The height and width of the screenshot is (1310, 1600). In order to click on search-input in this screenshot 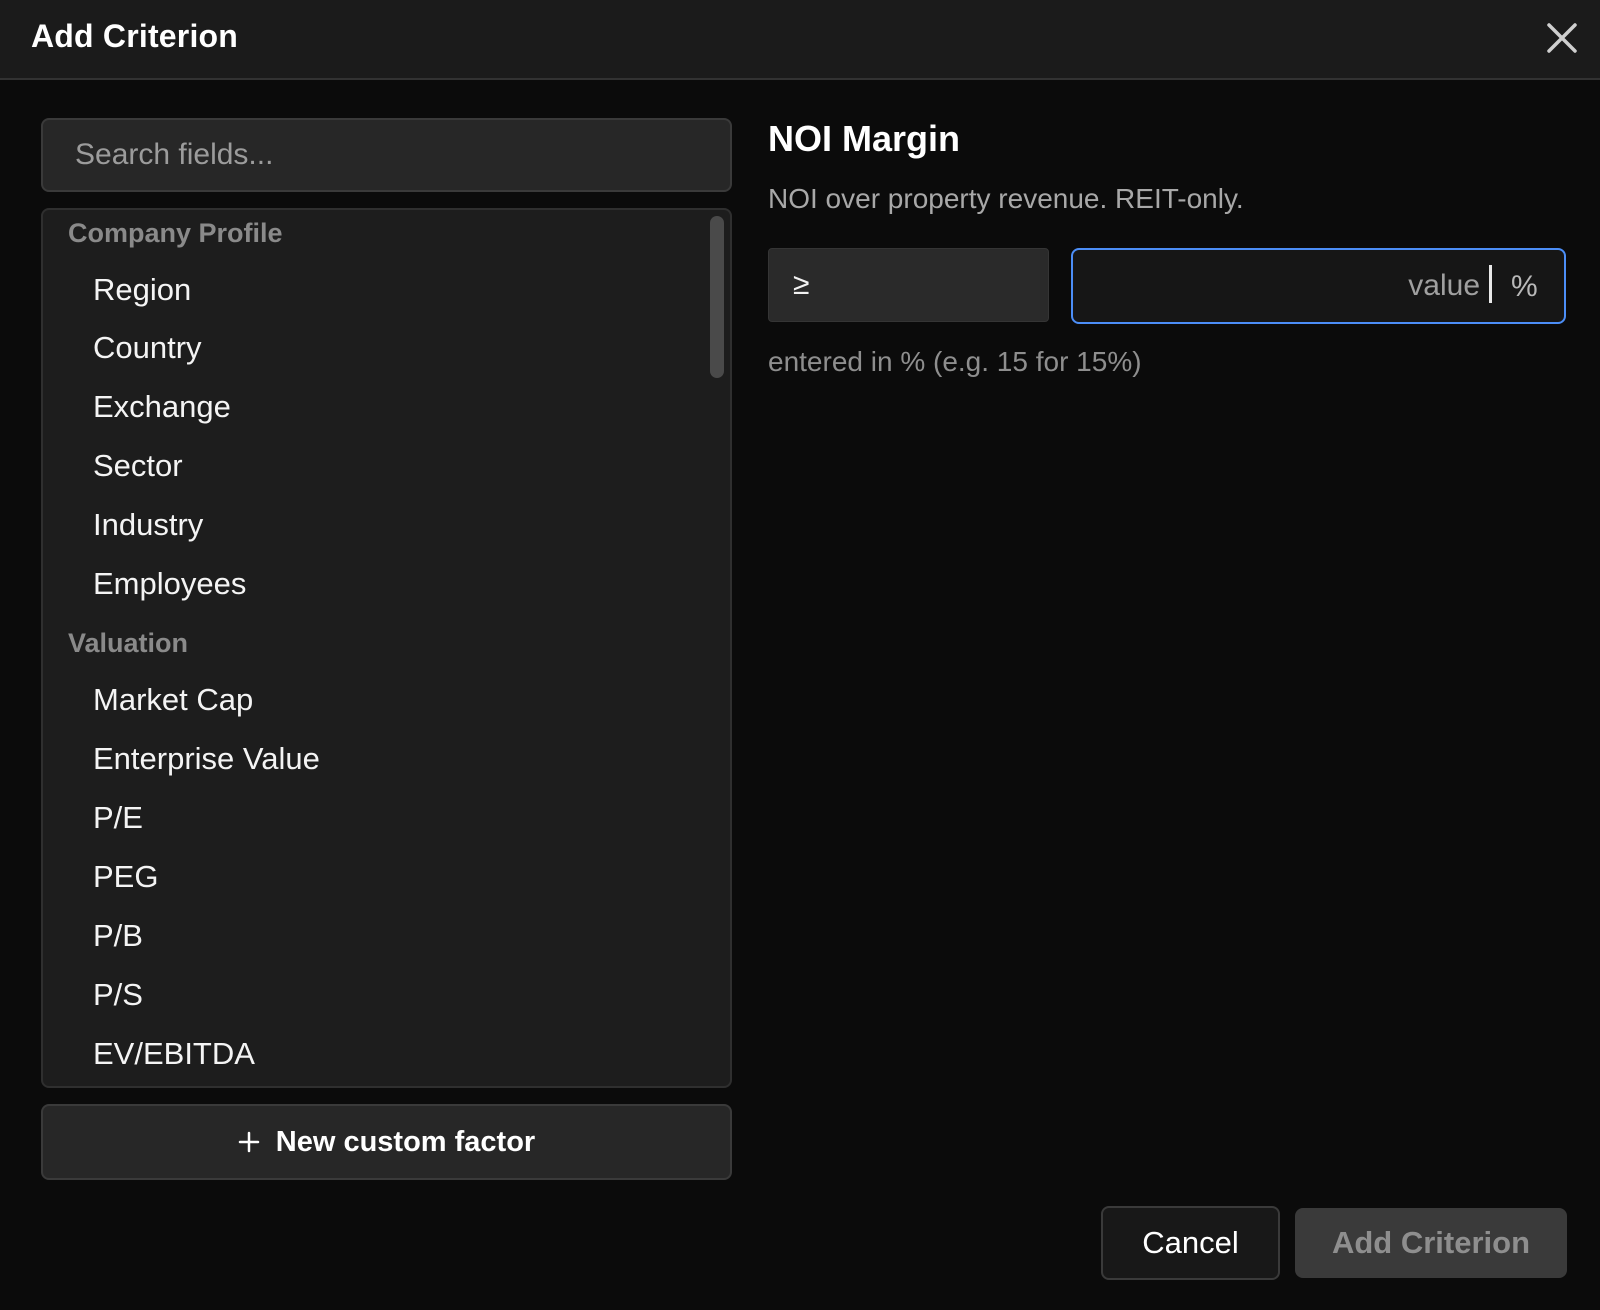, I will do `click(386, 155)`.